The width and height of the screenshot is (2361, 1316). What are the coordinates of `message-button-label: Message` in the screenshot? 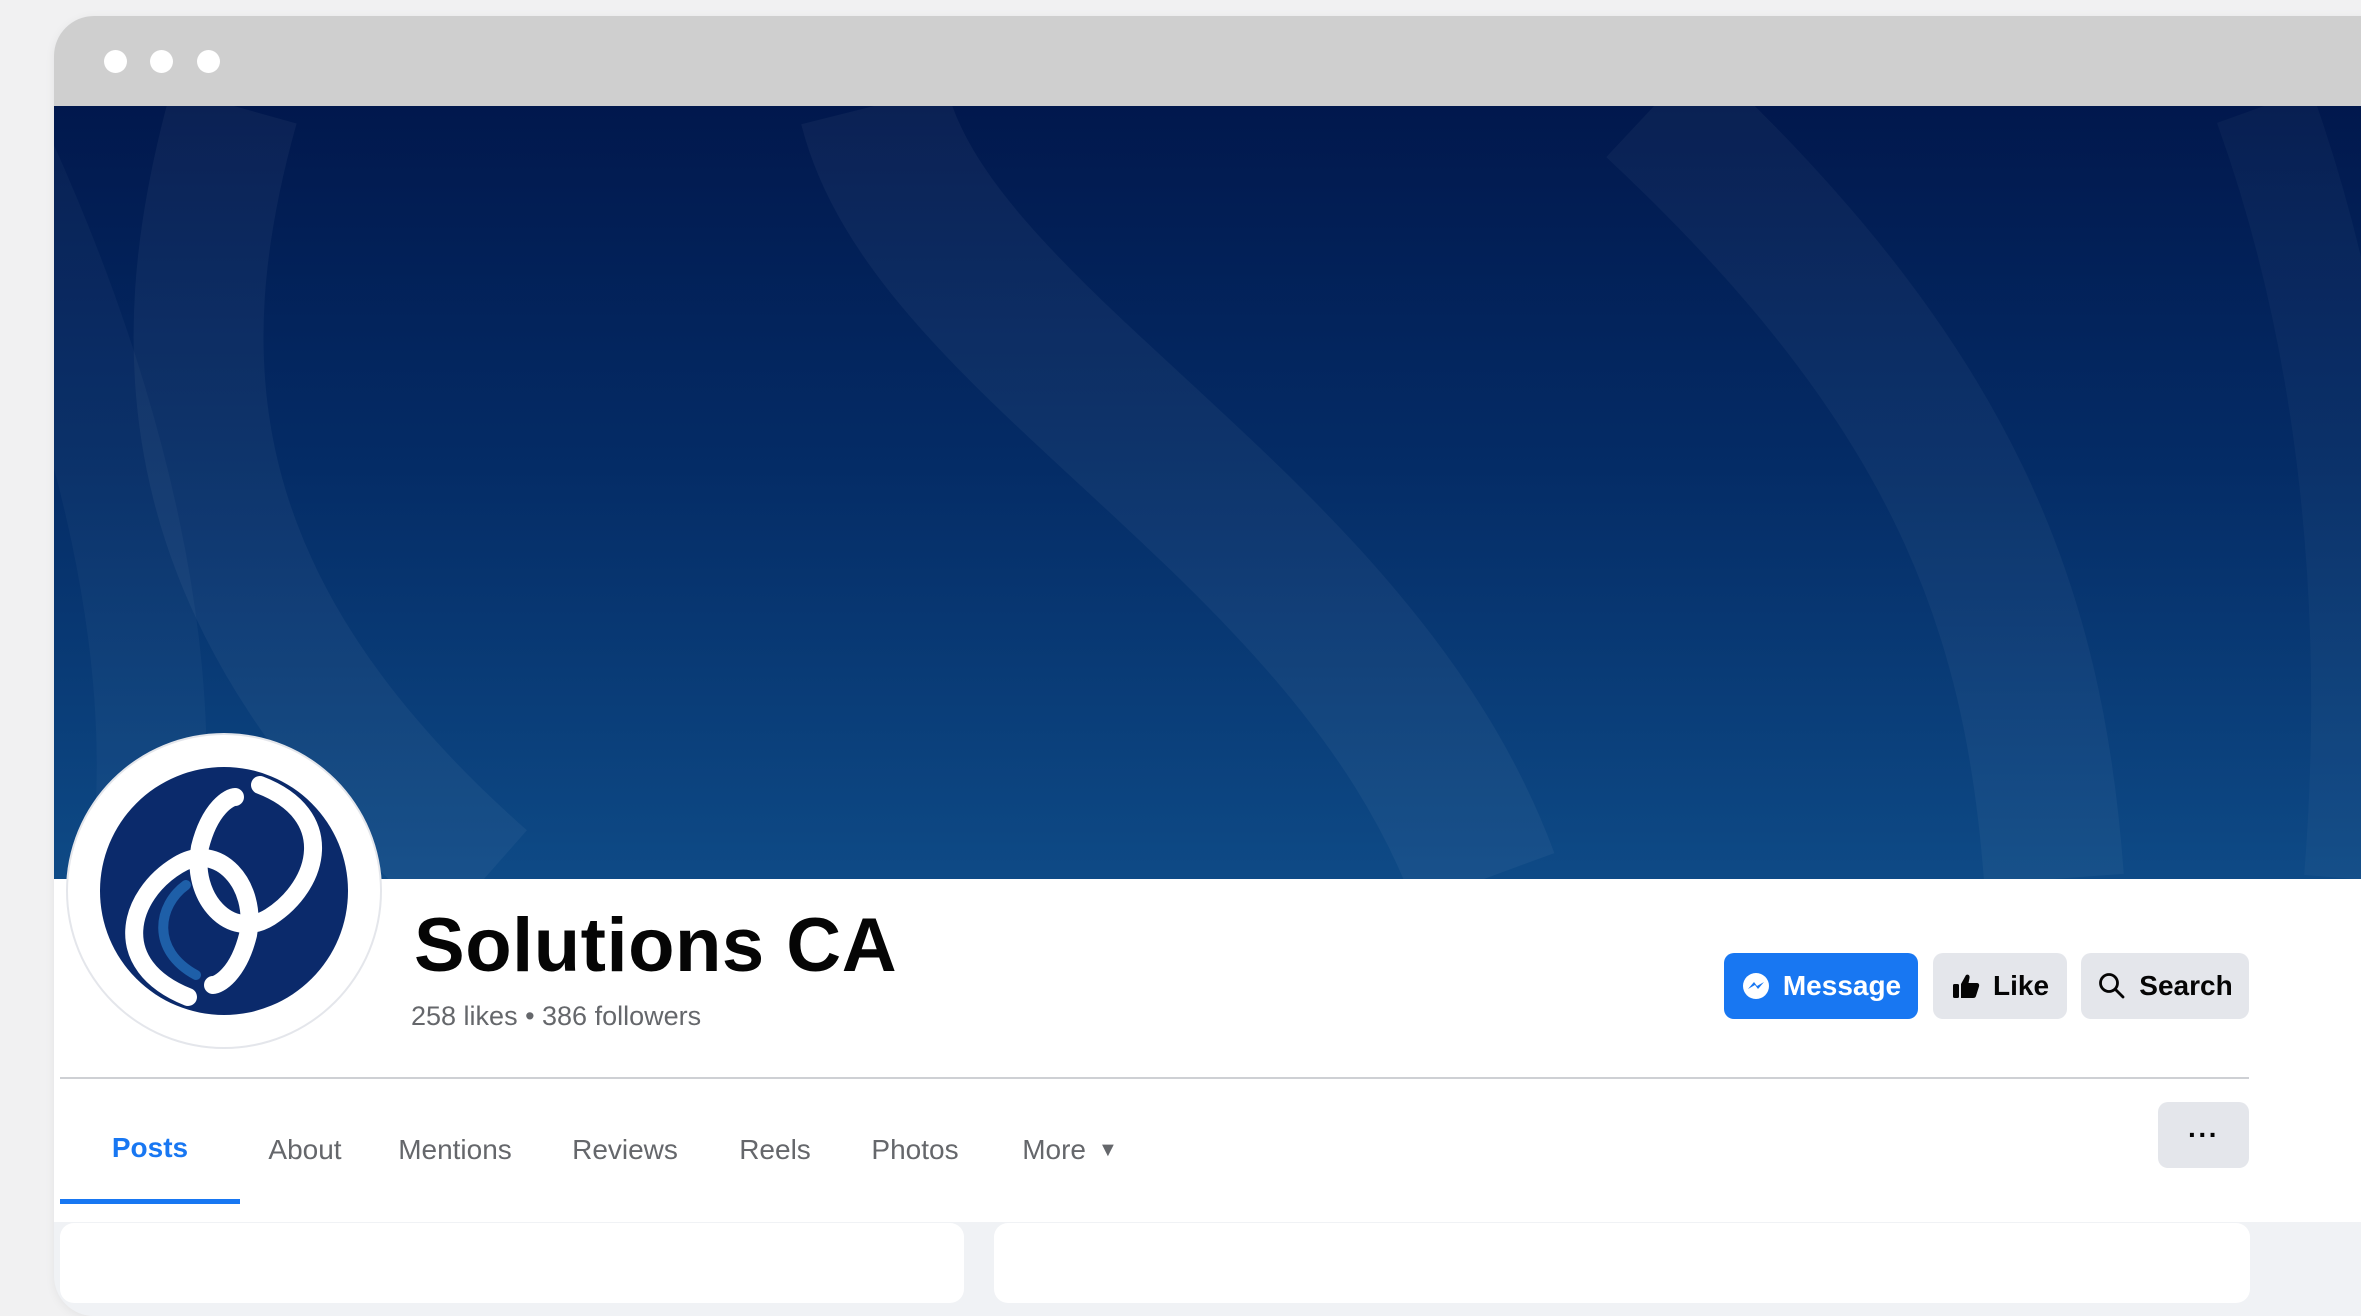 It's located at (1842, 985).